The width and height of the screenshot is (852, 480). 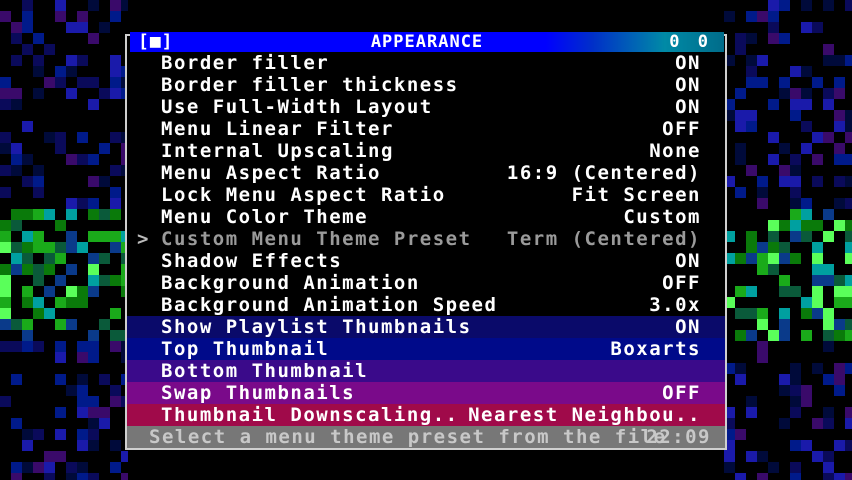 What do you see at coordinates (426, 129) in the screenshot?
I see `menu-item-linear-filter: Menu Linear Filter OFF` at bounding box center [426, 129].